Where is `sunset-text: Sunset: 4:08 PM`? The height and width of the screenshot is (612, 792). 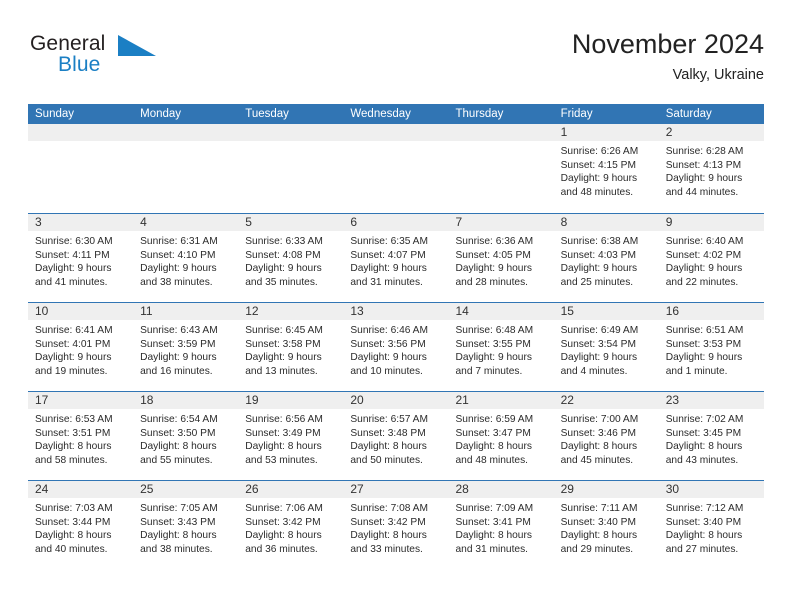
sunset-text: Sunset: 4:08 PM is located at coordinates (283, 255).